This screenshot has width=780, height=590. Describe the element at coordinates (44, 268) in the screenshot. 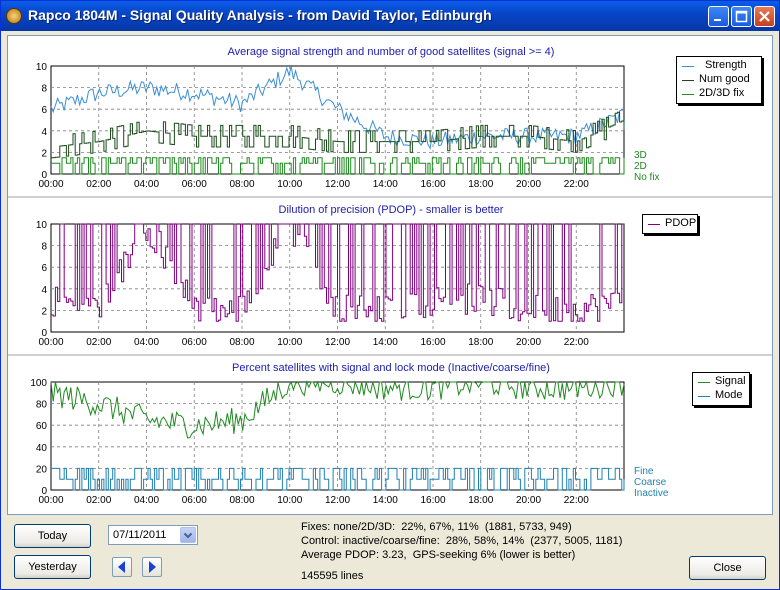

I see `pdop-y-tick-label: 6` at that location.